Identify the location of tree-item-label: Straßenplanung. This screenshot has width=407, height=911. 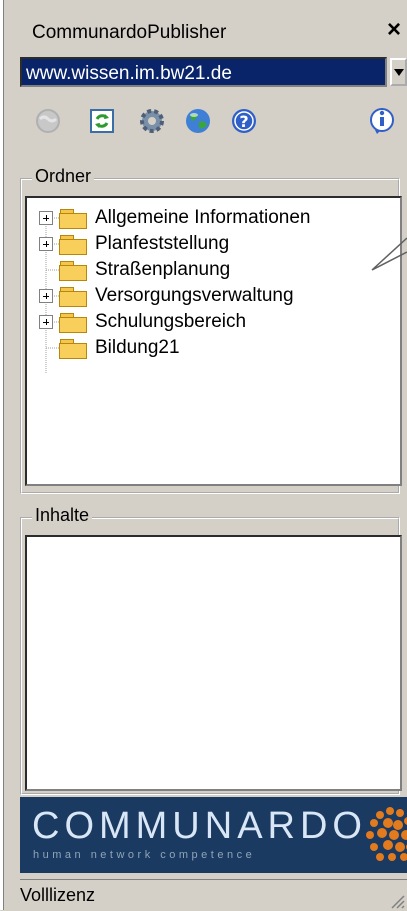
(163, 269).